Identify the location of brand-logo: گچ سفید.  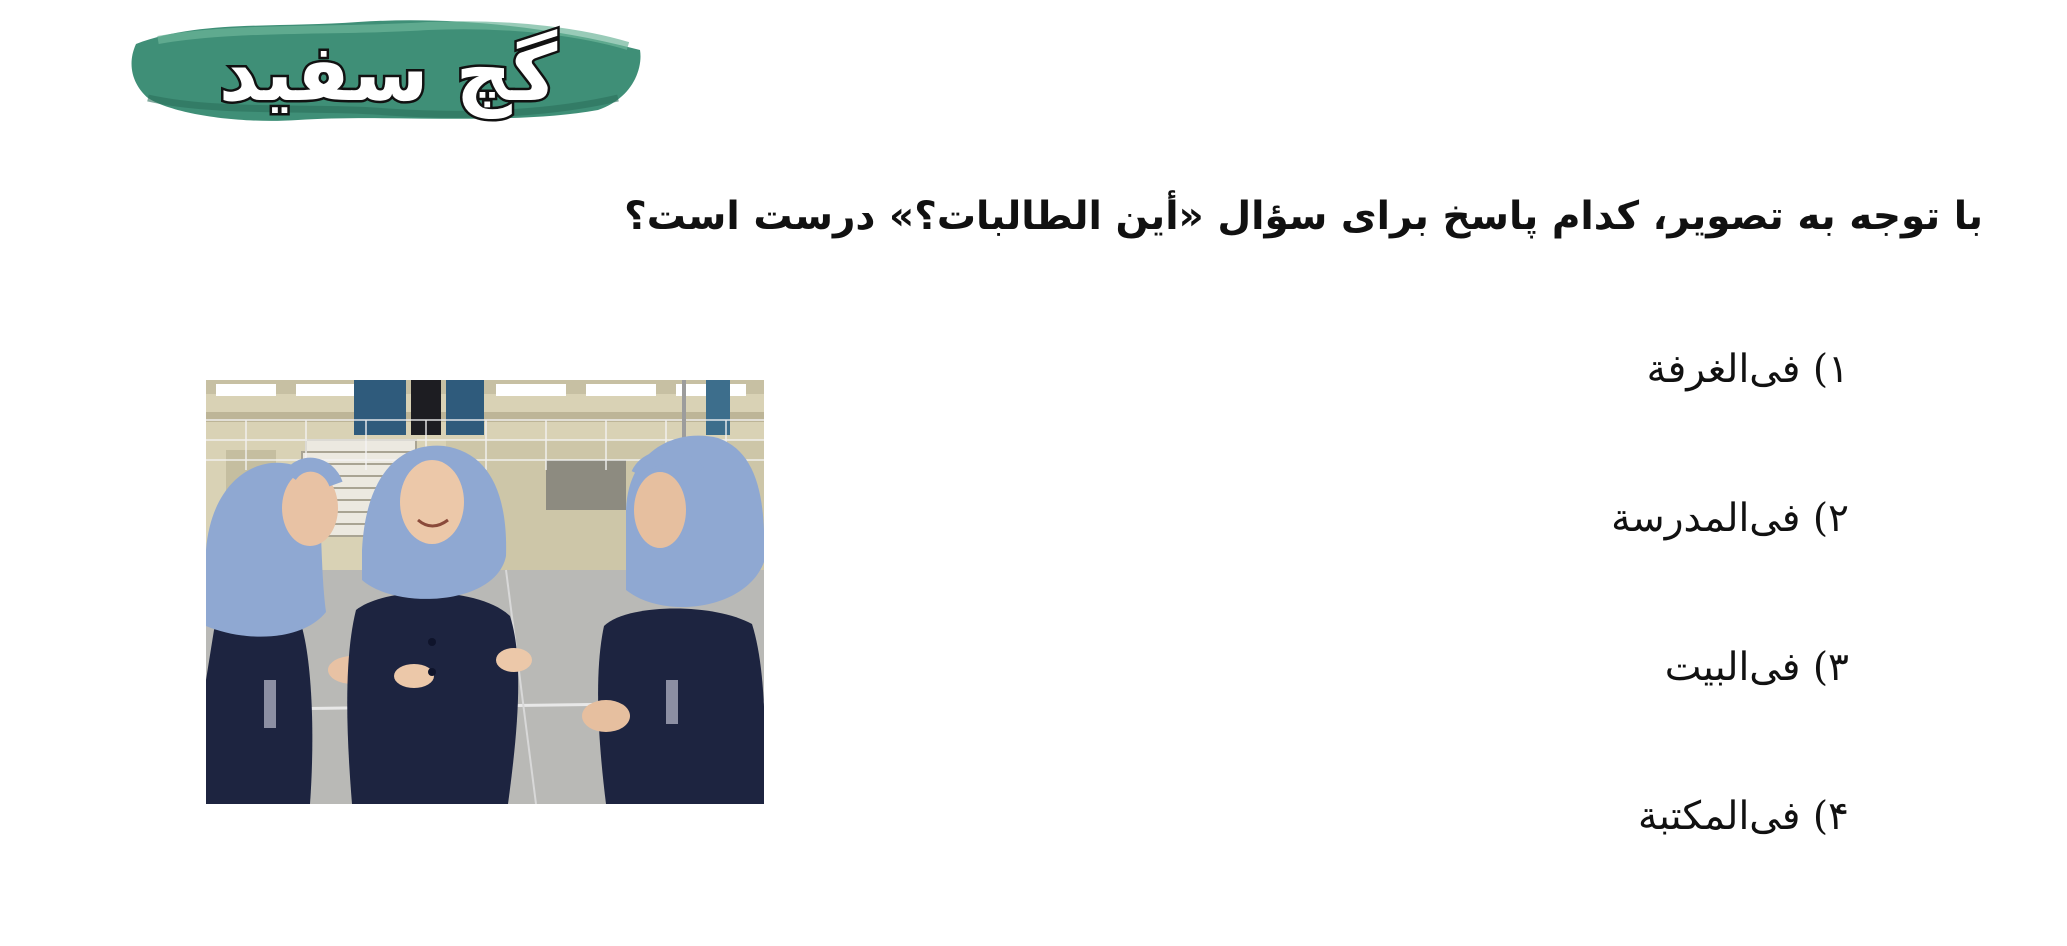
(388, 73).